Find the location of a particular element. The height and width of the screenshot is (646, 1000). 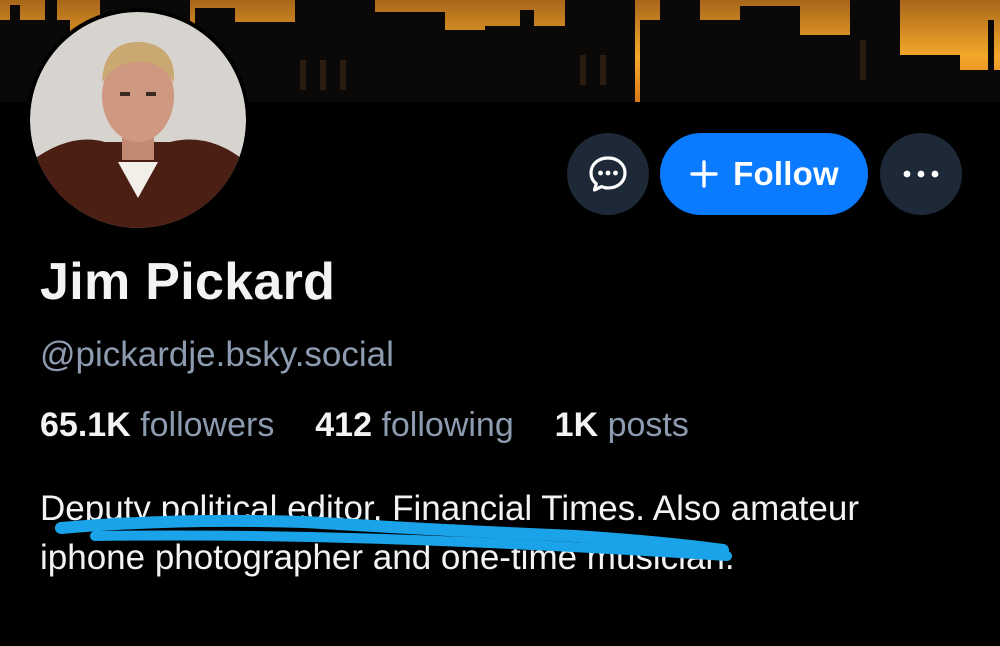

following-count: 412 is located at coordinates (343, 425).